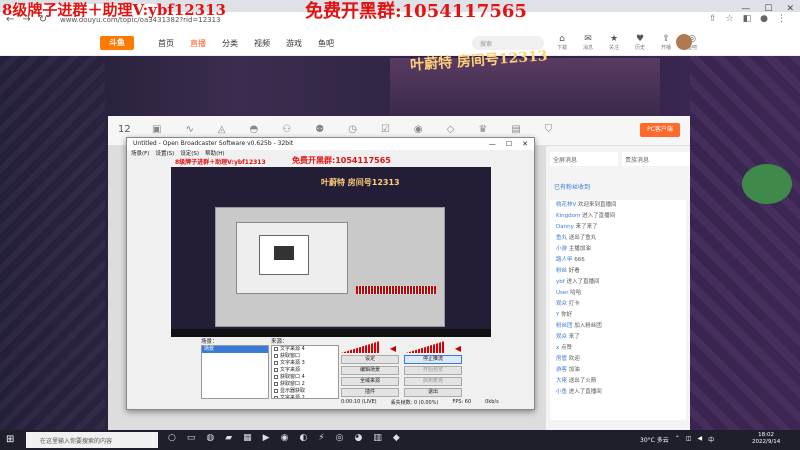 This screenshot has height=450, width=800. Describe the element at coordinates (174, 43) in the screenshot. I see `menu-item-home: 首页` at that location.